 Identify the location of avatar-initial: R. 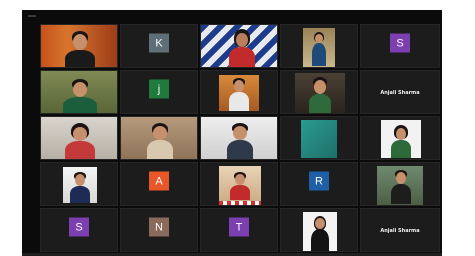
(319, 181).